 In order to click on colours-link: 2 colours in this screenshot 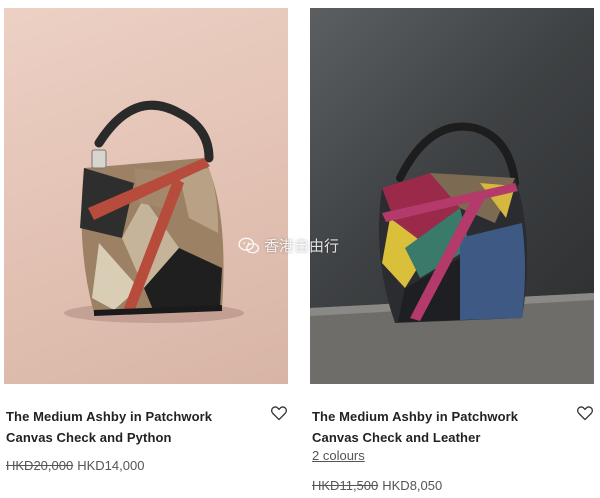, I will do `click(338, 455)`.